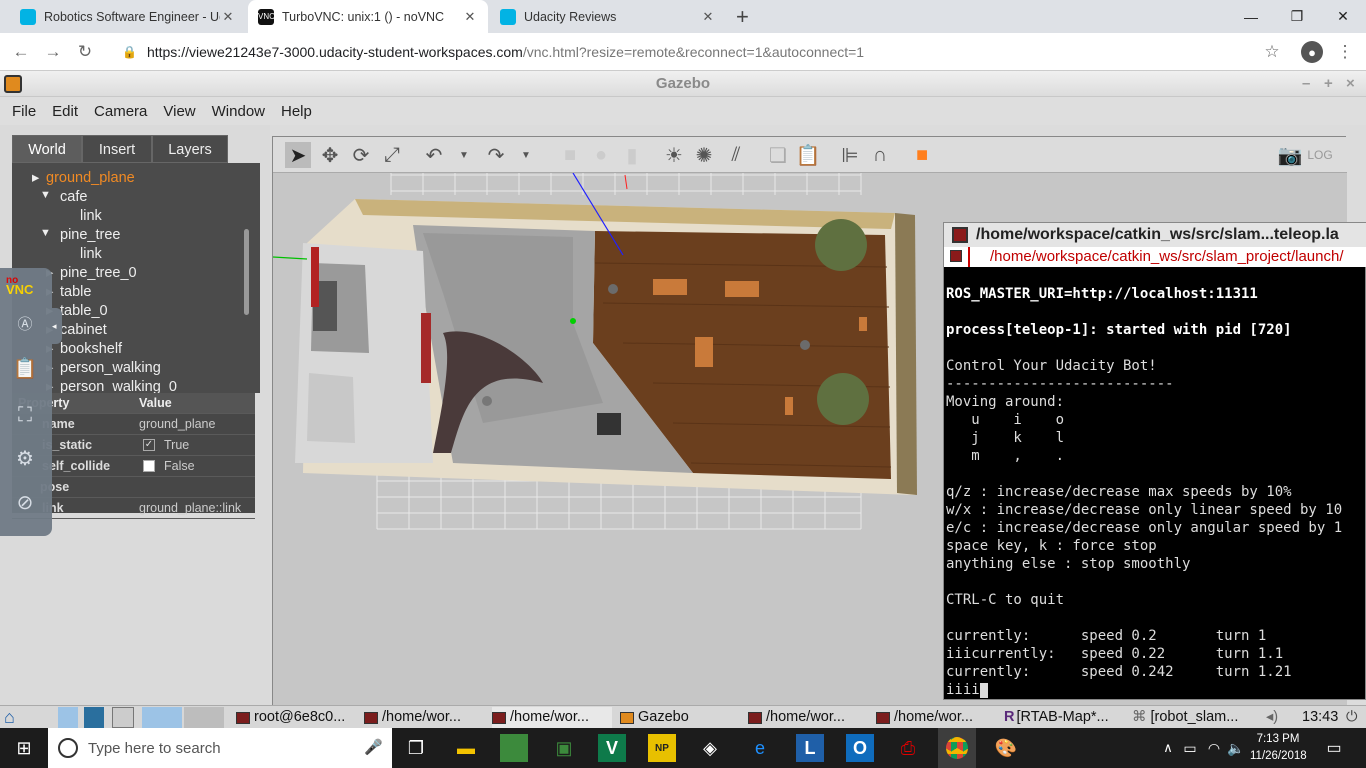 This screenshot has height=768, width=1366. What do you see at coordinates (25, 325) in the screenshot?
I see `keyboard-icon: Ⓐ` at bounding box center [25, 325].